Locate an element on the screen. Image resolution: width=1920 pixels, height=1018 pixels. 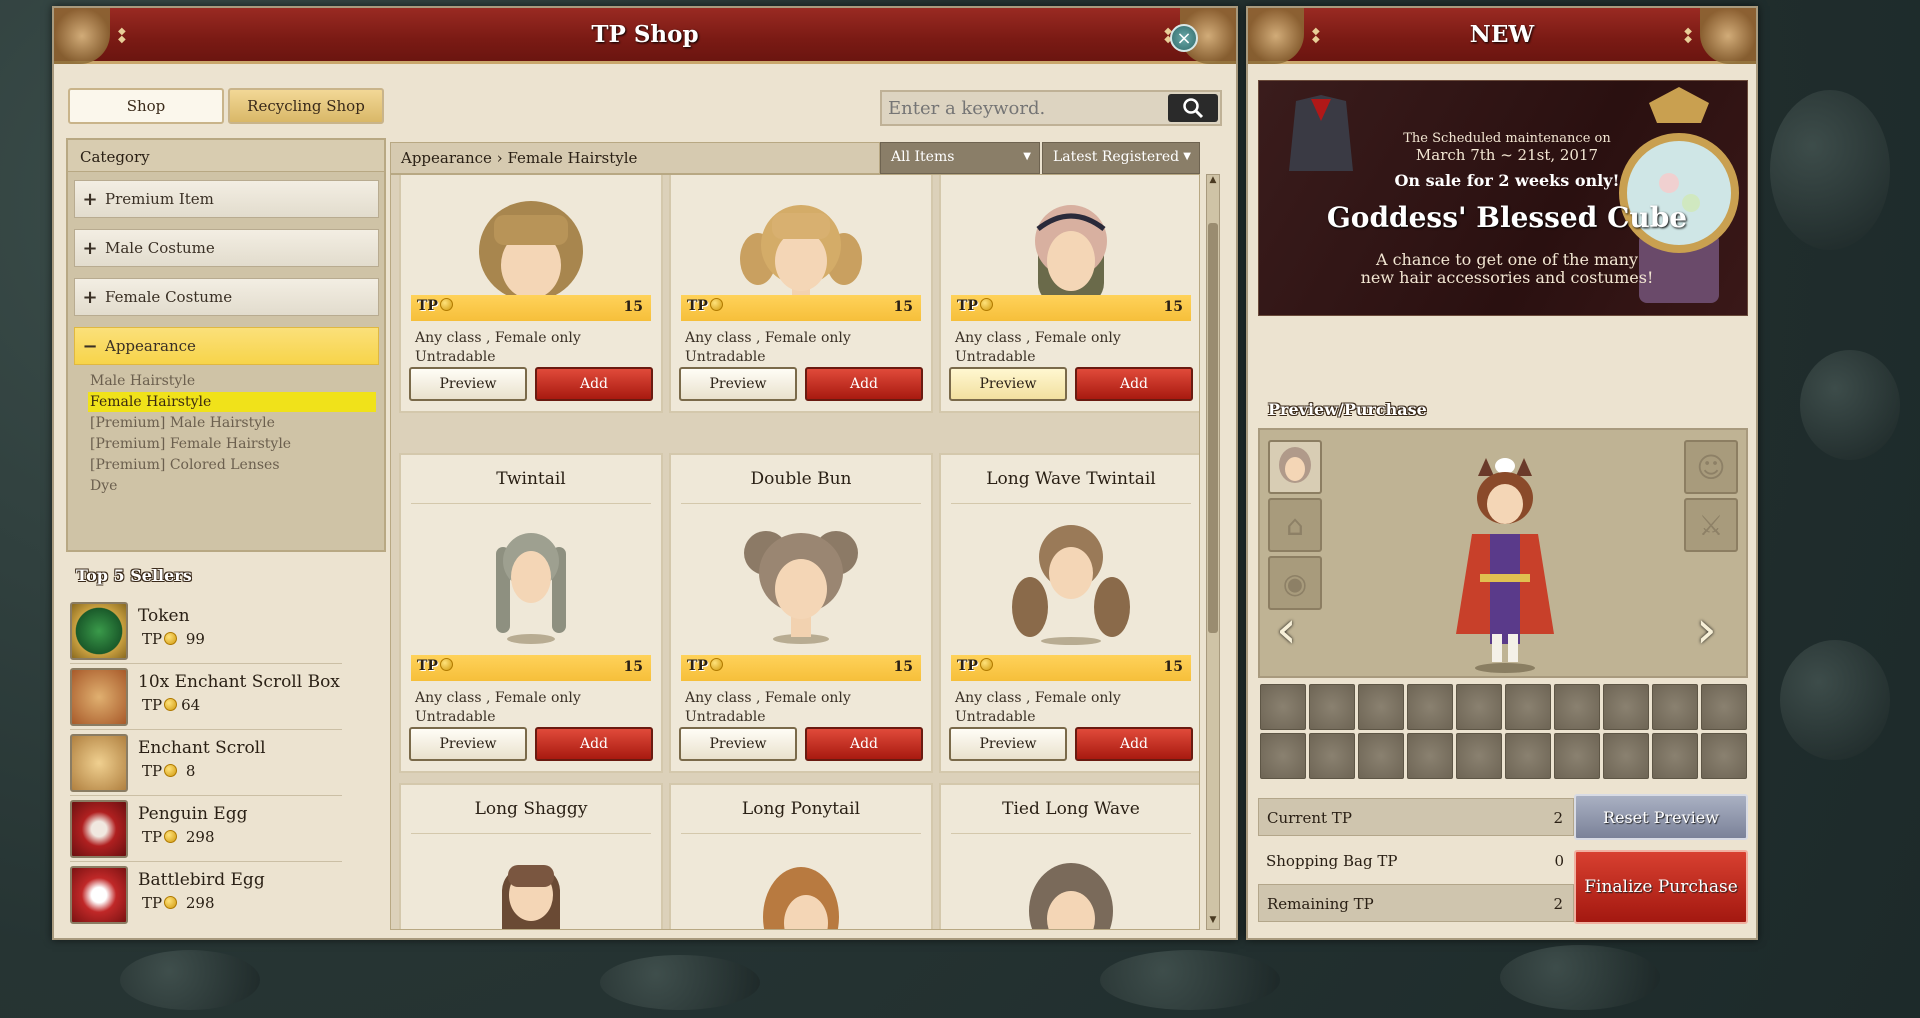
search-icon is located at coordinates (1193, 108).